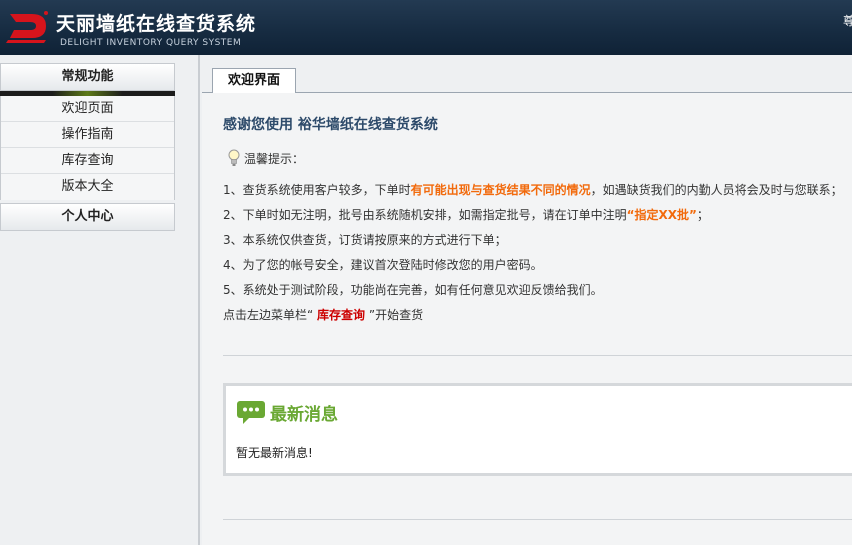  Describe the element at coordinates (847, 21) in the screenshot. I see `header-user-text: 尊` at that location.